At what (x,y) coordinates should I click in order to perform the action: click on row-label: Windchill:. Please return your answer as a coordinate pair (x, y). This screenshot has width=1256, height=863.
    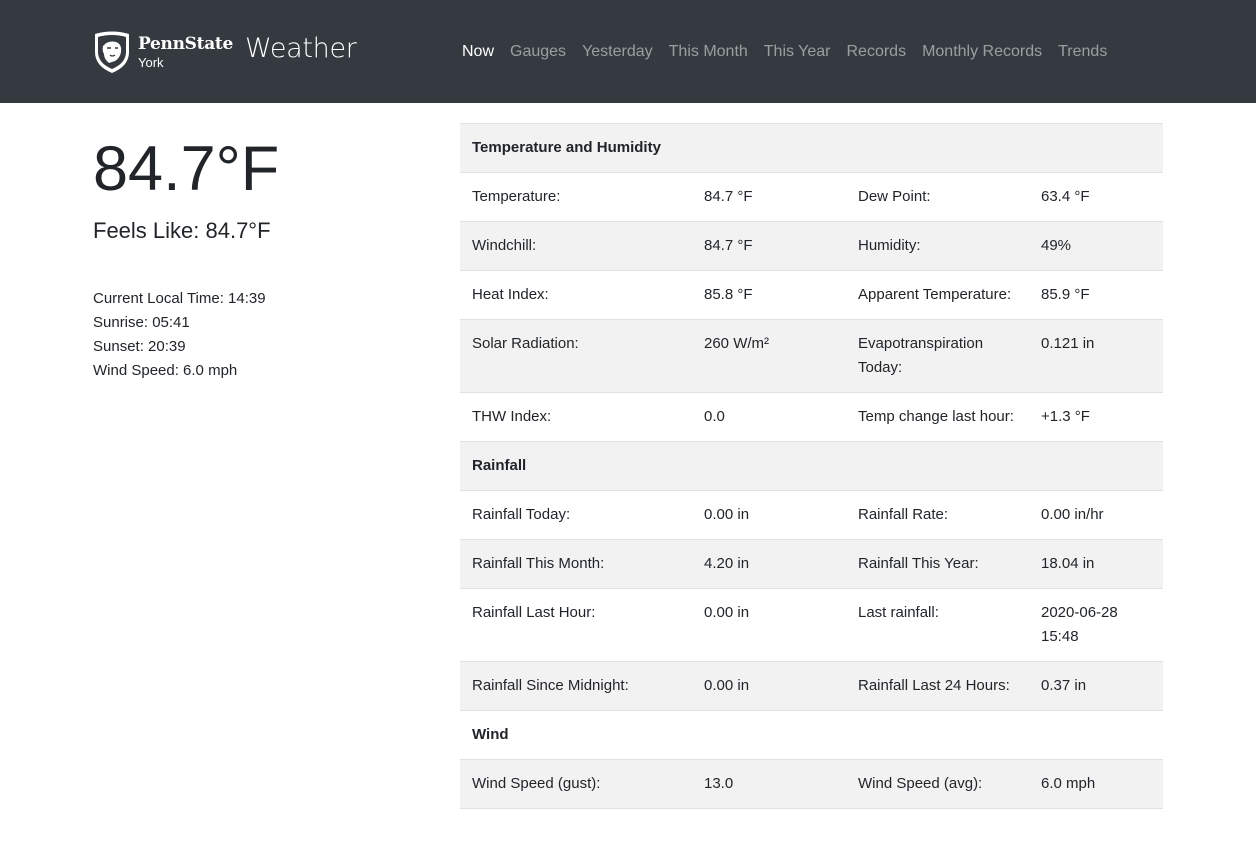
    Looking at the image, I should click on (576, 246).